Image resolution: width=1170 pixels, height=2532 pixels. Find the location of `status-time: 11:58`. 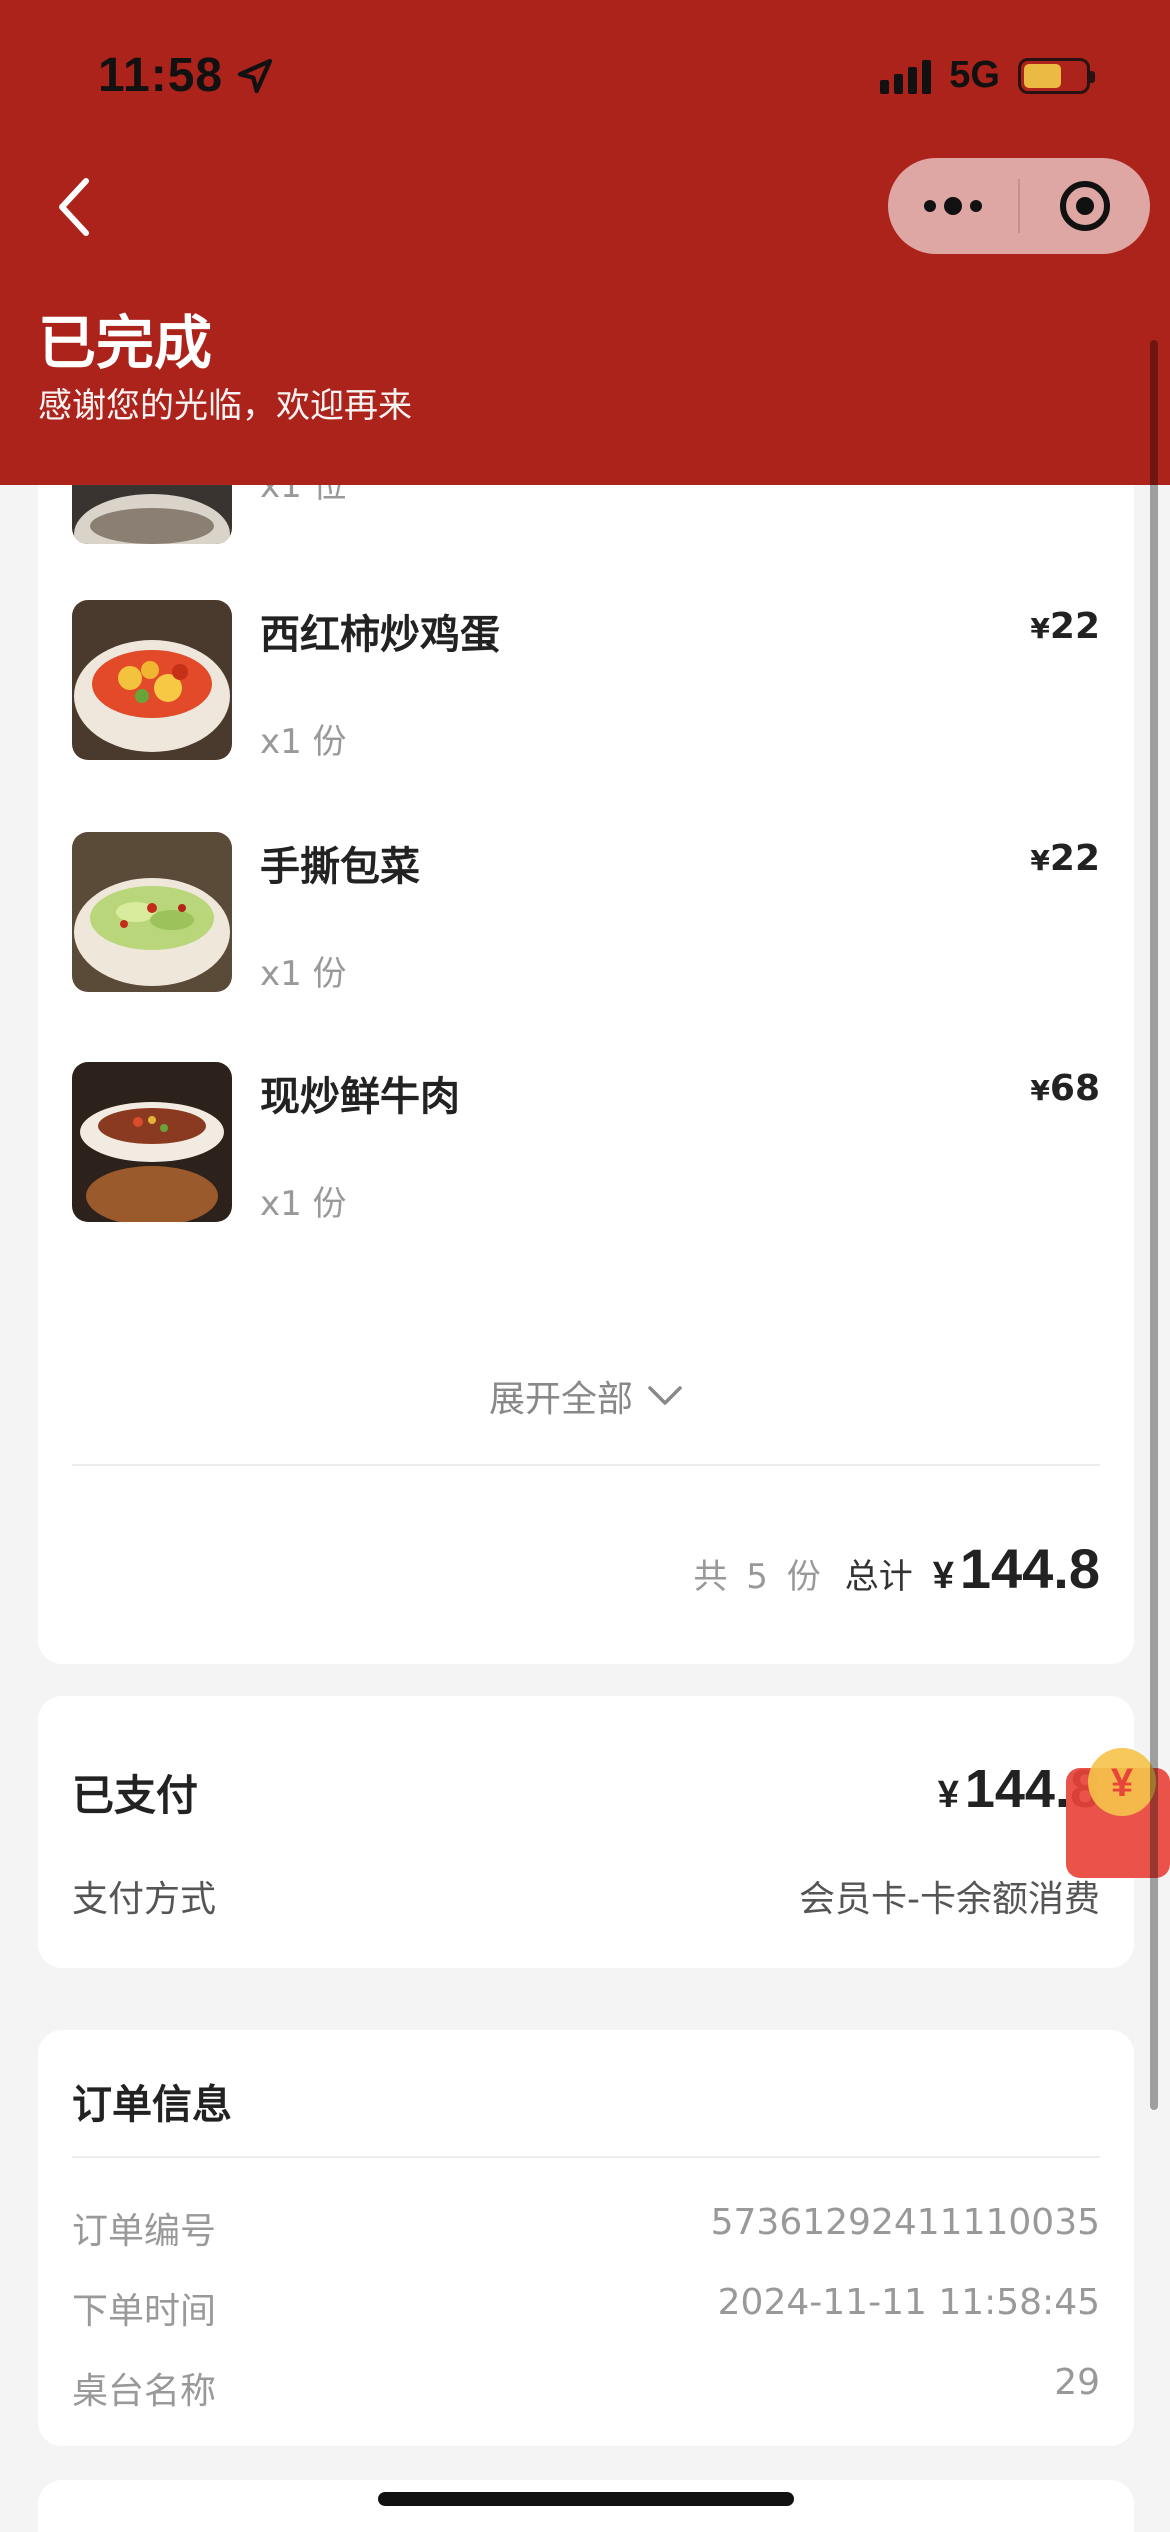

status-time: 11:58 is located at coordinates (186, 75).